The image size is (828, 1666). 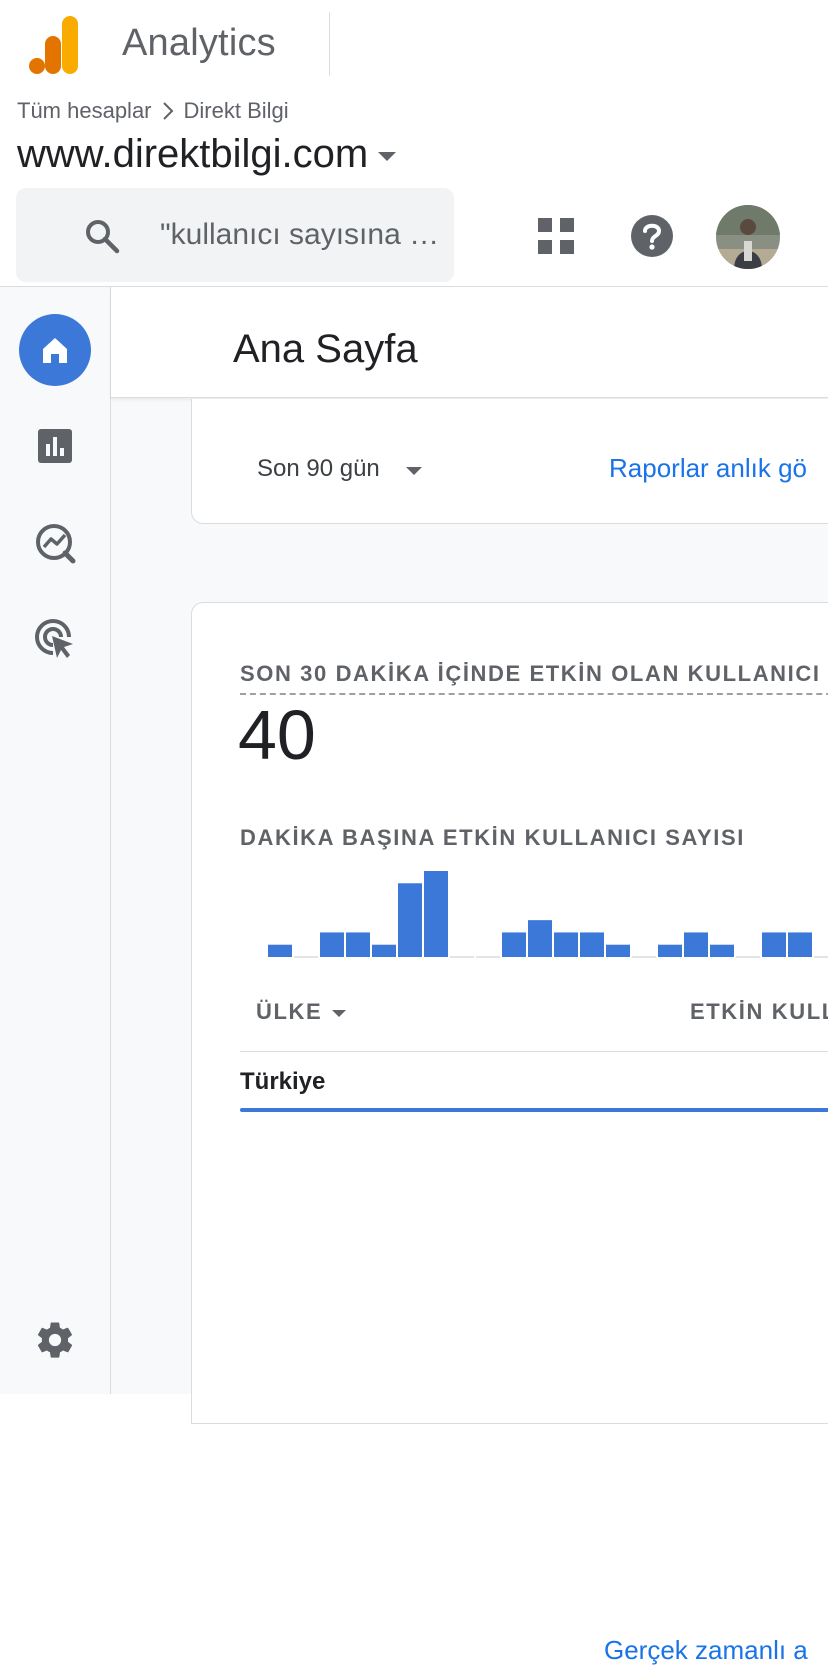 I want to click on gear-icon, so click(x=55, y=1340).